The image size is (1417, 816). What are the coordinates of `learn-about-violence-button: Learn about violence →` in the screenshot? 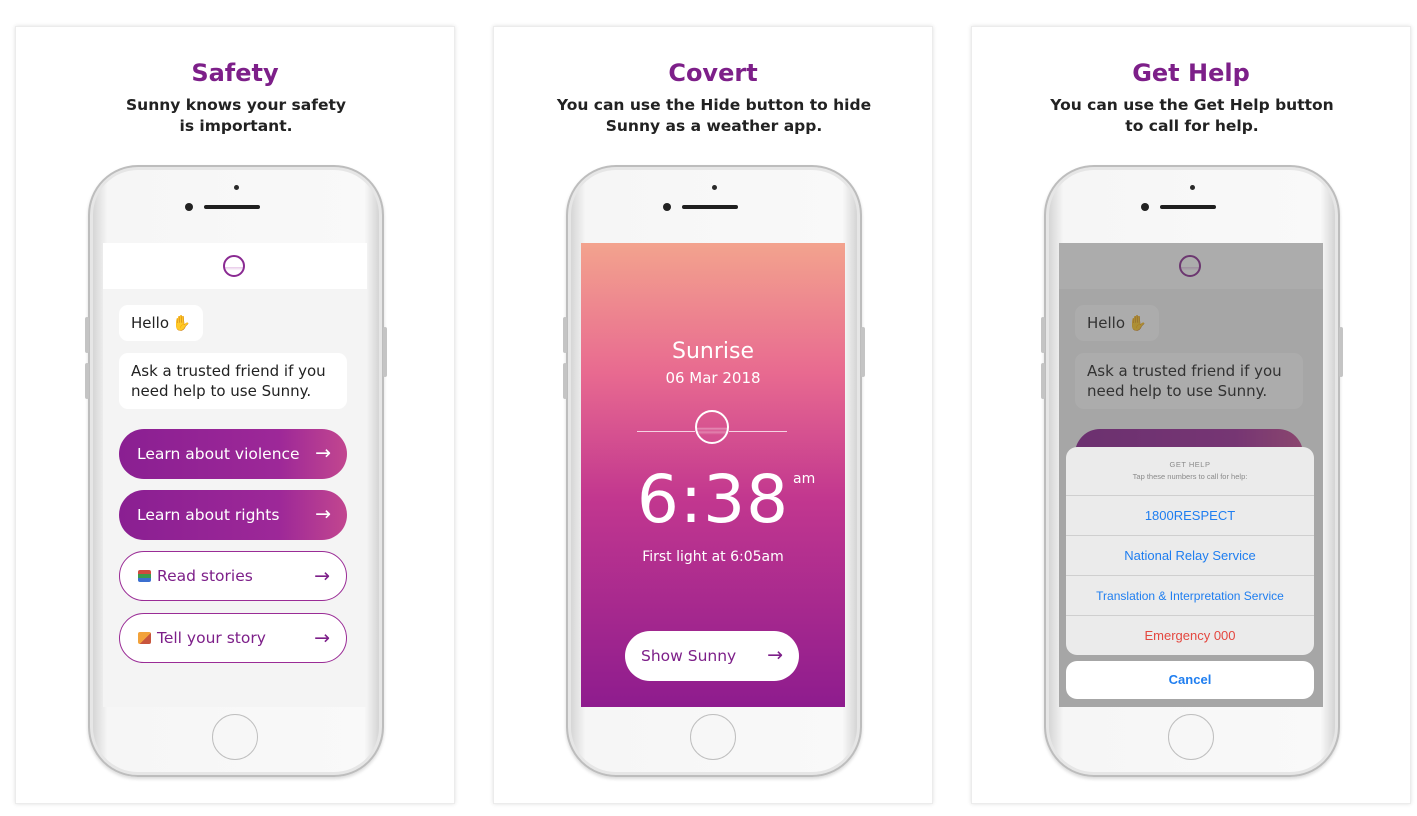 It's located at (233, 454).